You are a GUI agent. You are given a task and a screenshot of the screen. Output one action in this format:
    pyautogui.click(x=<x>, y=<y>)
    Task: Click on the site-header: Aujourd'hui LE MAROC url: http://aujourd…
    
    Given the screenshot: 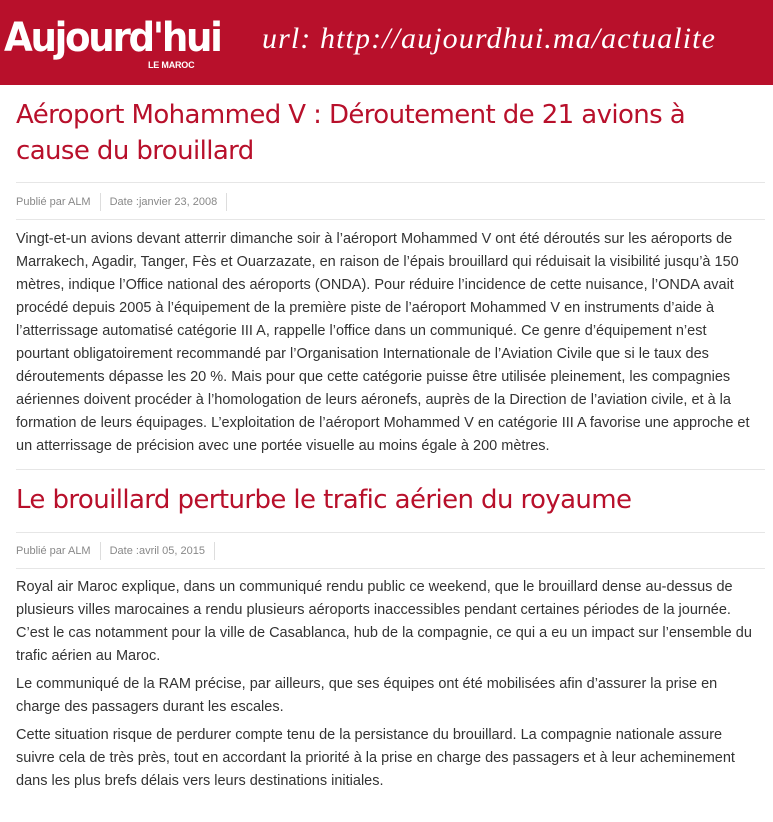 What is the action you would take?
    pyautogui.click(x=386, y=42)
    